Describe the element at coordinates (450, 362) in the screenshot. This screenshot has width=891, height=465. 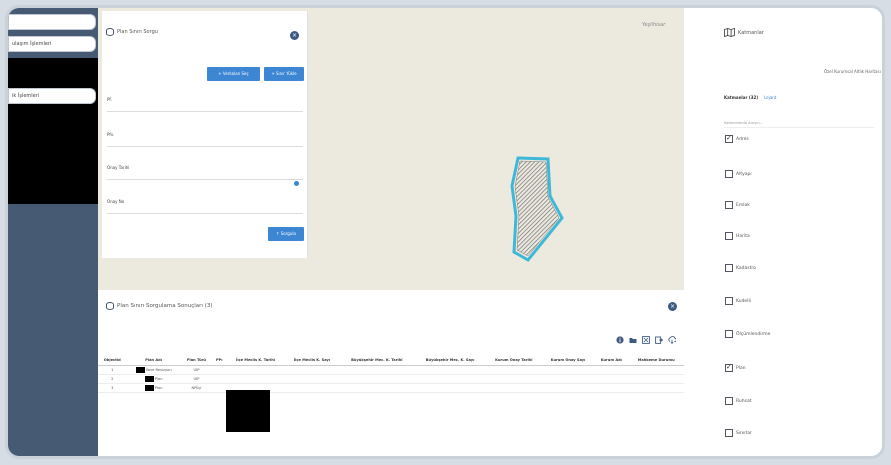
I see `column-header: Büyükşehir Mec. K. Sayı` at that location.